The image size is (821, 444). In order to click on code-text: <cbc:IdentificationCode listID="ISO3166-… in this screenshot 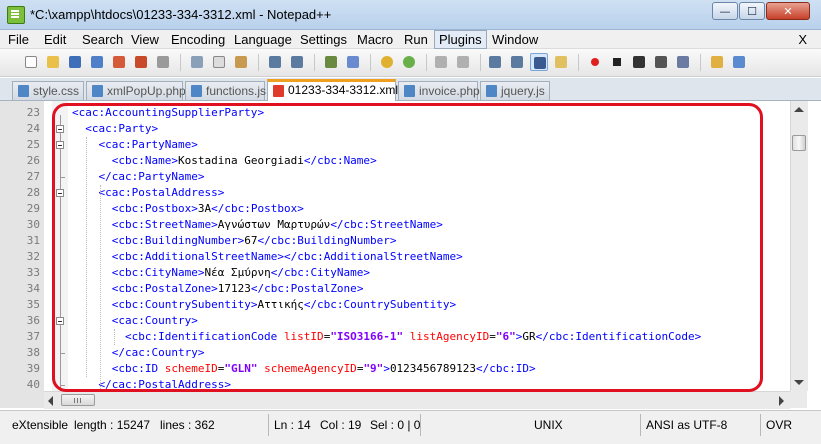, I will do `click(386, 337)`.